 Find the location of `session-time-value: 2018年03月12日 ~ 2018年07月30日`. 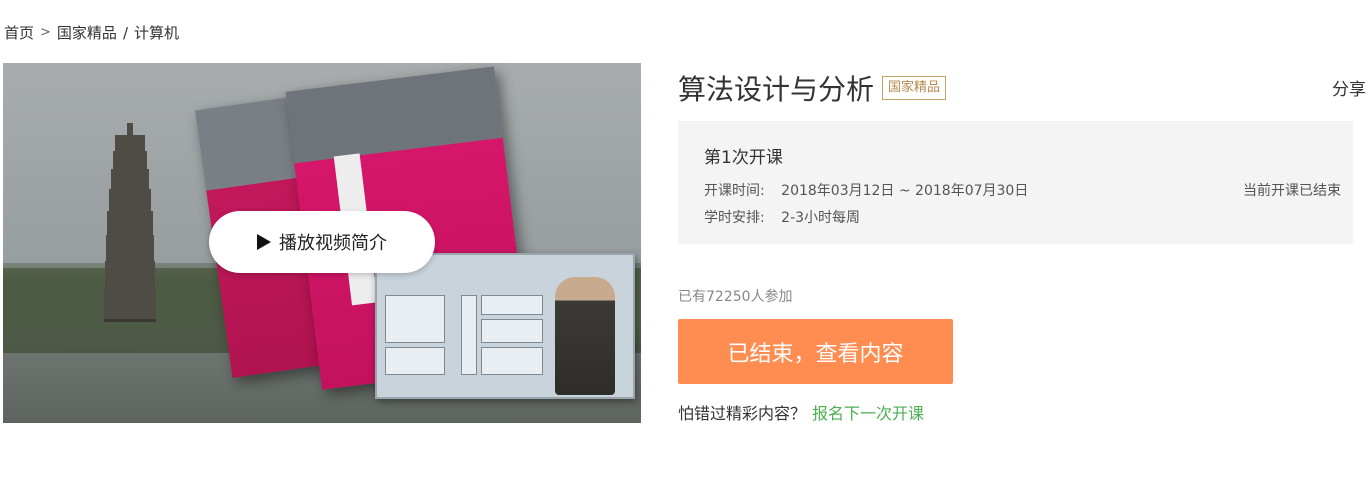

session-time-value: 2018年03月12日 ~ 2018年07月30日 is located at coordinates (905, 191).